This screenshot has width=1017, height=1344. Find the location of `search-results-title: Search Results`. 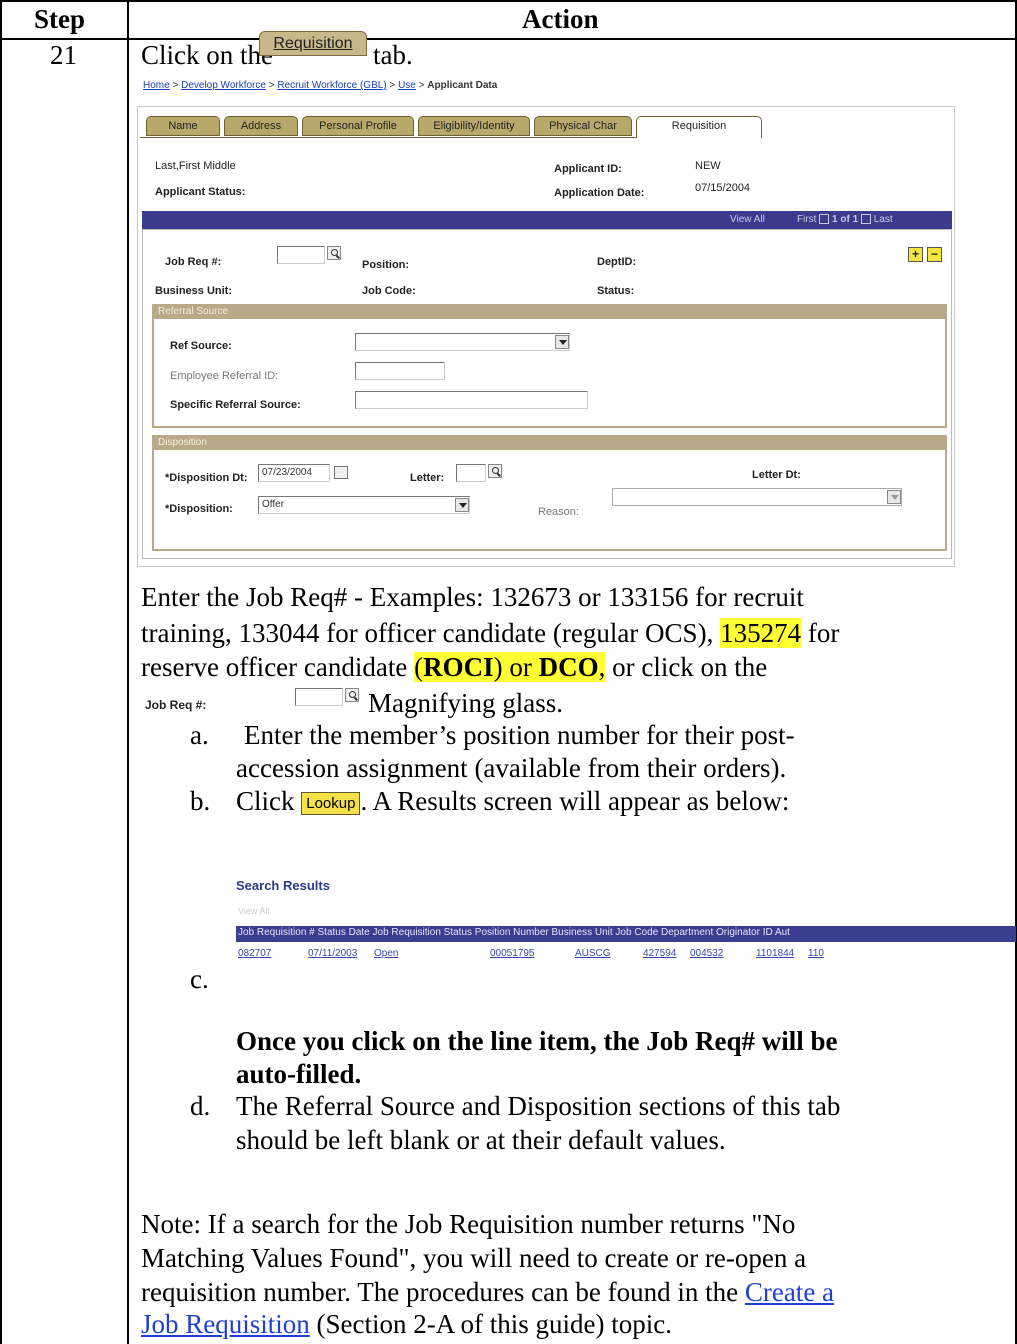

search-results-title: Search Results is located at coordinates (283, 885).